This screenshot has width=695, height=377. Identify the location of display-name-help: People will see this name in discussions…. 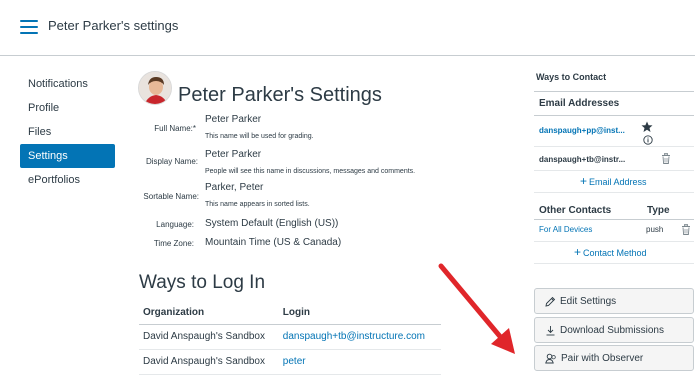
(310, 171).